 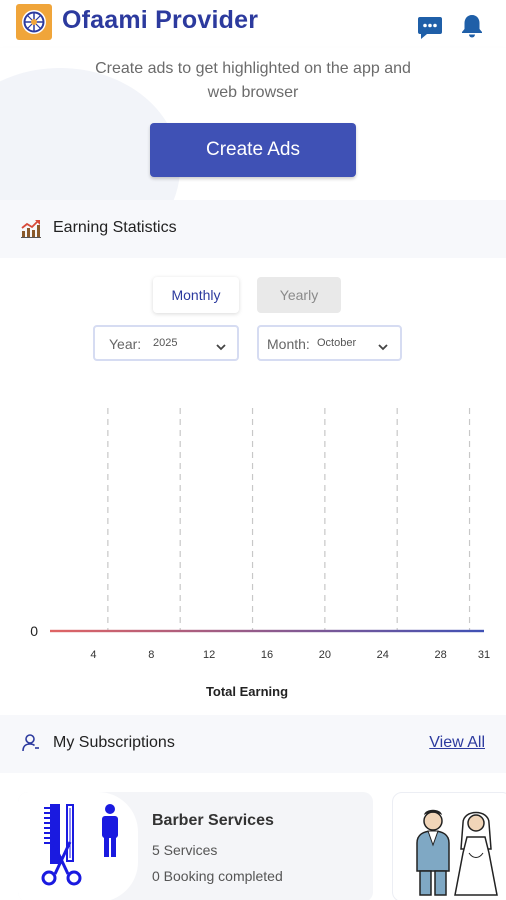 I want to click on chart-x-tick-label: 12, so click(x=209, y=655).